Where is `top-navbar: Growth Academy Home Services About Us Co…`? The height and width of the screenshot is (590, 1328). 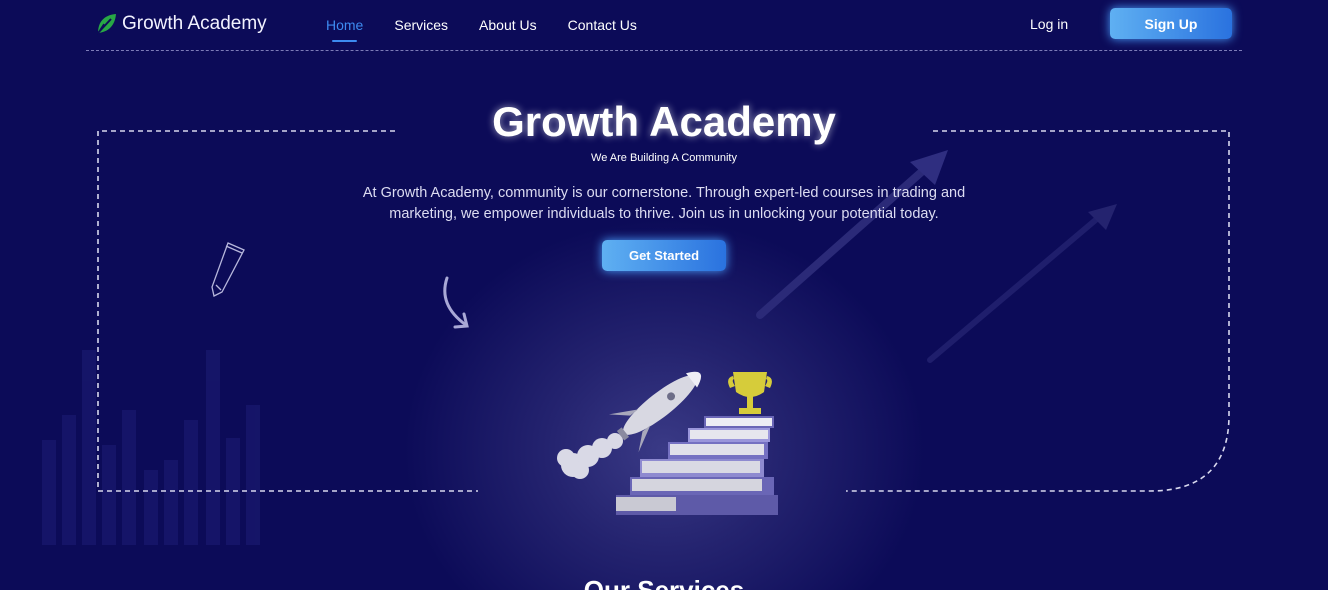
top-navbar: Growth Academy Home Services About Us Co… is located at coordinates (664, 25).